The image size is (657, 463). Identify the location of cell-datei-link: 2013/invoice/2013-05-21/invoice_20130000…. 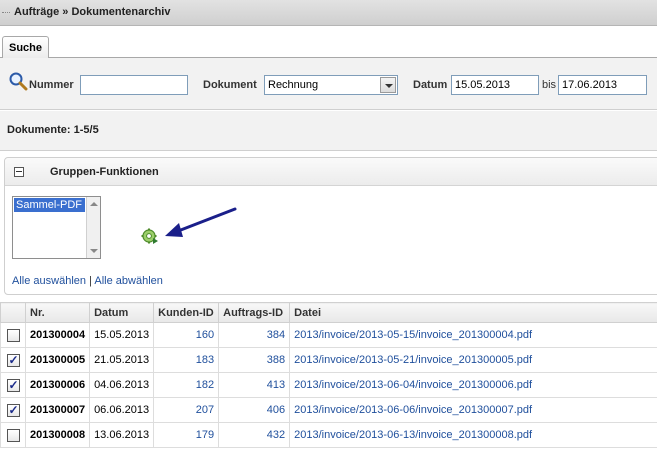
(413, 360).